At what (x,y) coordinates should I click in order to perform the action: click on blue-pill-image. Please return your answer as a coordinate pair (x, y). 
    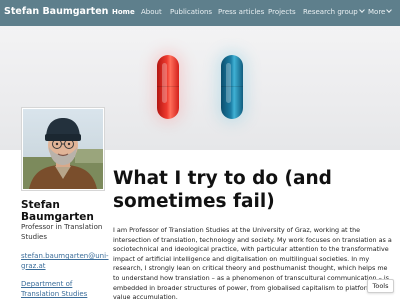
    Looking at the image, I should click on (232, 87).